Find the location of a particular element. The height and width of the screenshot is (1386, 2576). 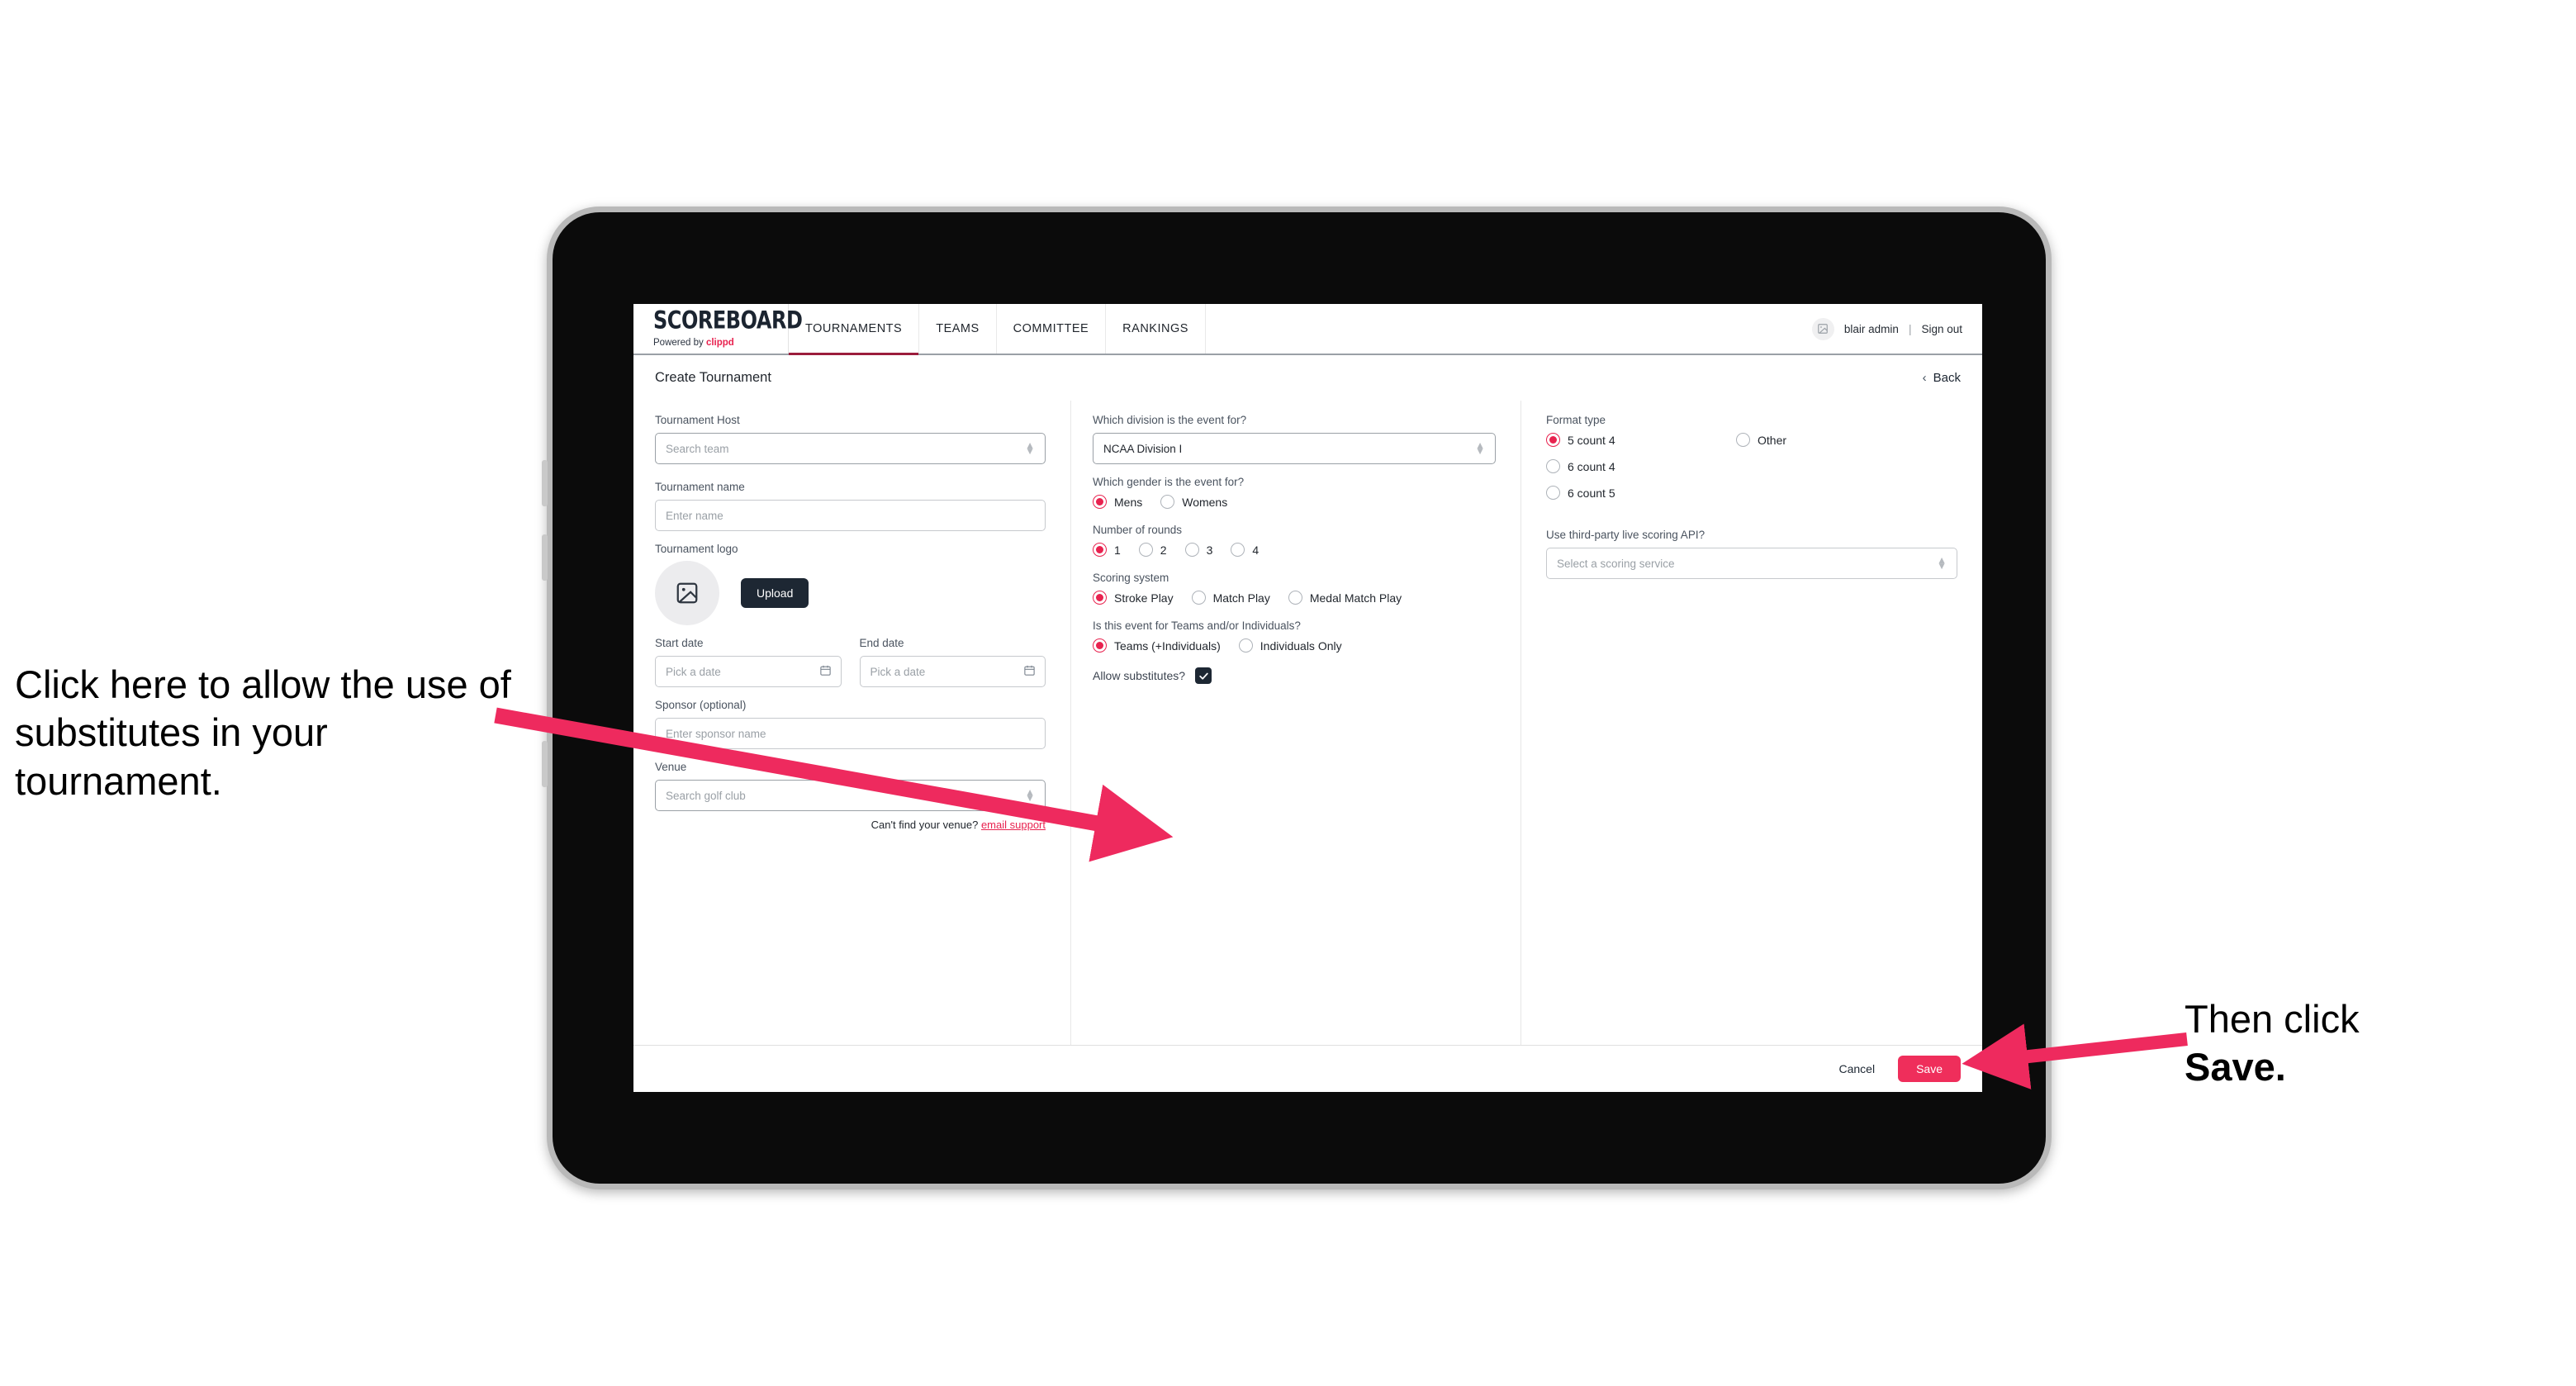

radio-option-medal-match-play: Medal Match Play is located at coordinates (1345, 598).